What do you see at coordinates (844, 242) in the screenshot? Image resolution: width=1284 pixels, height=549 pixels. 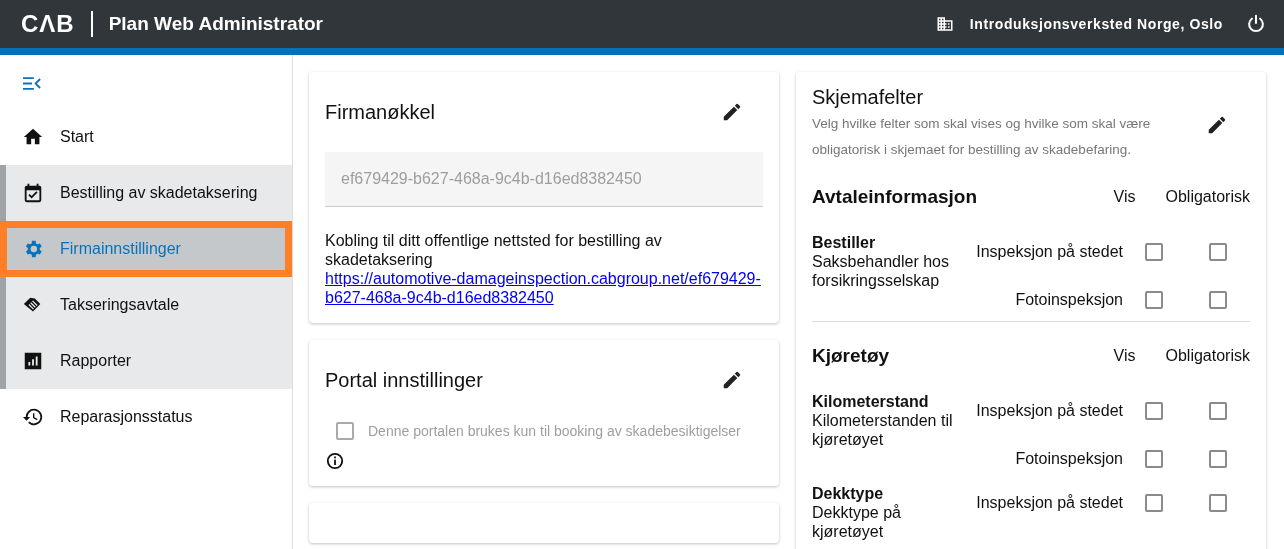 I see `field-name: Bestiller` at bounding box center [844, 242].